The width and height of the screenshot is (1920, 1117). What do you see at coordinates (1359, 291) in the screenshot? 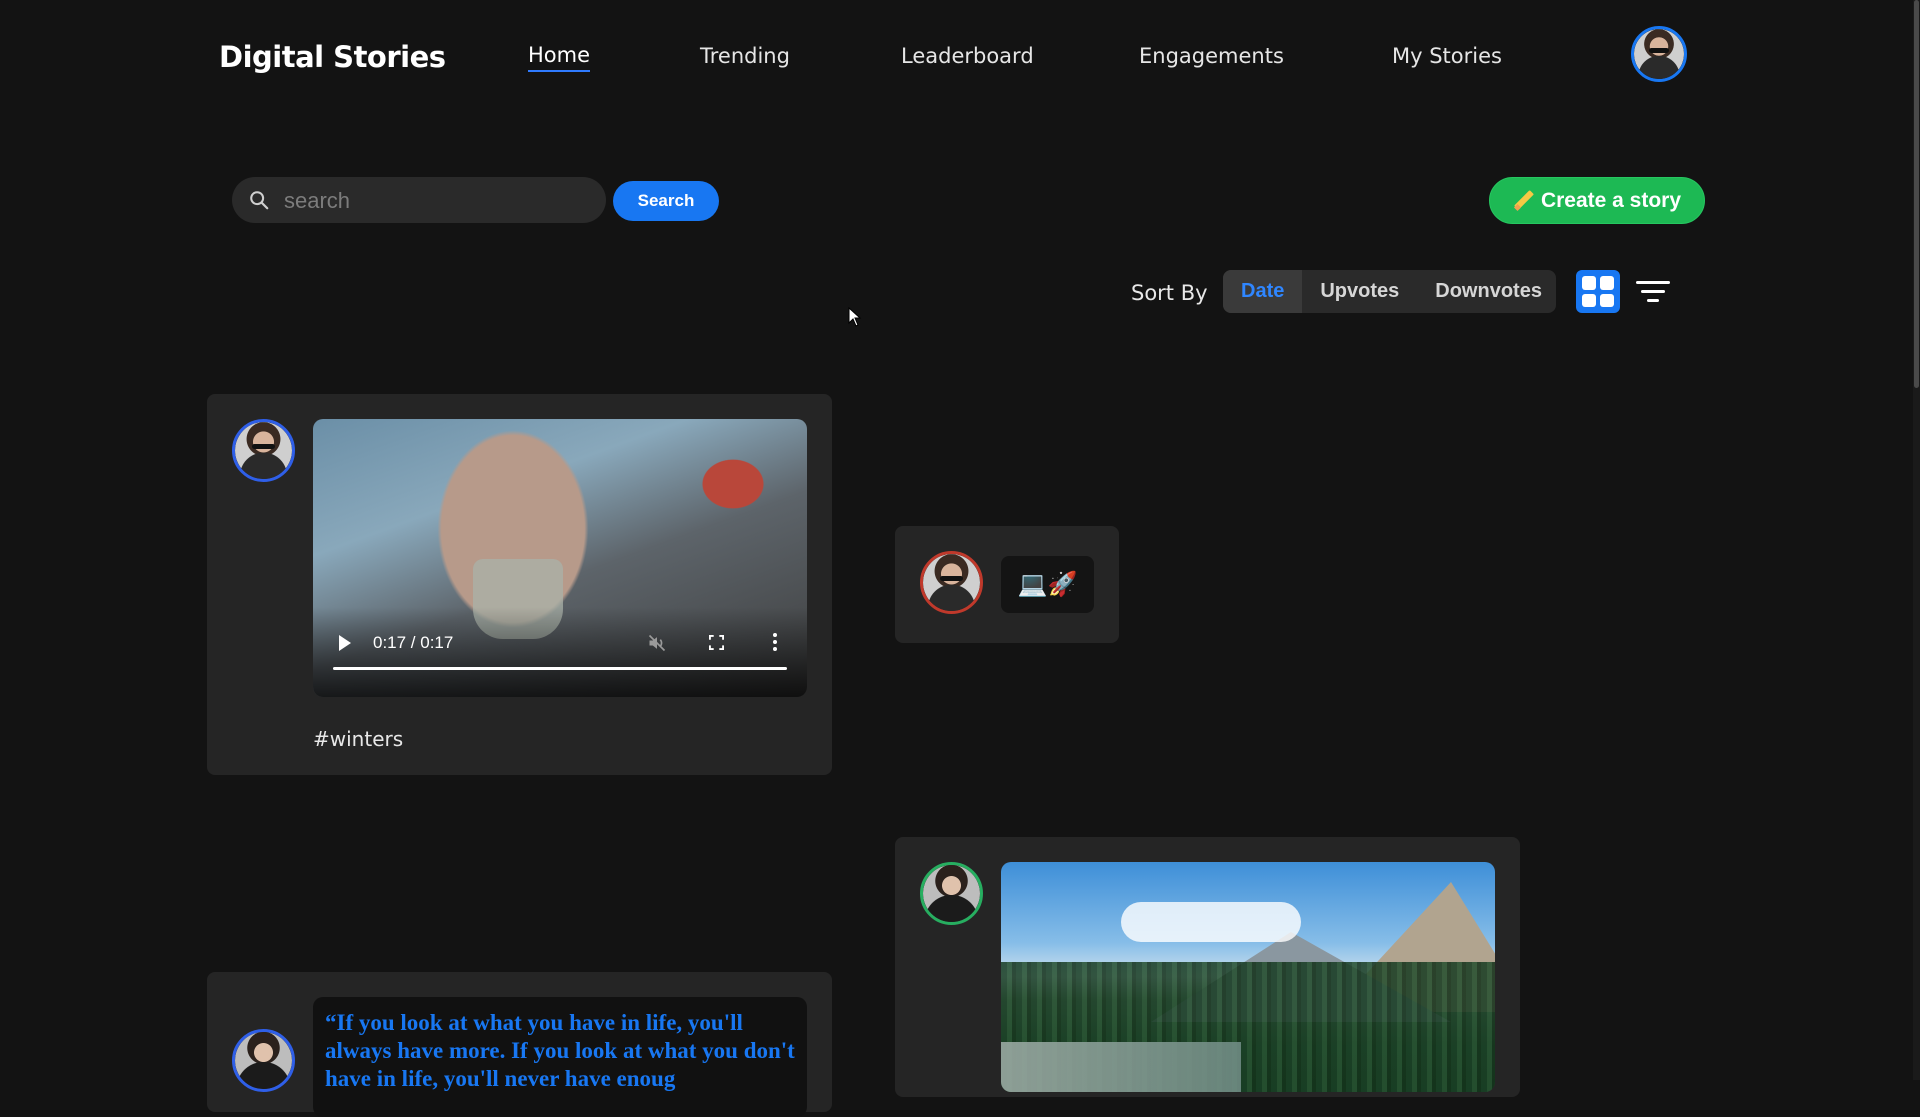
I see `sort-upvotes-button: Upvotes` at bounding box center [1359, 291].